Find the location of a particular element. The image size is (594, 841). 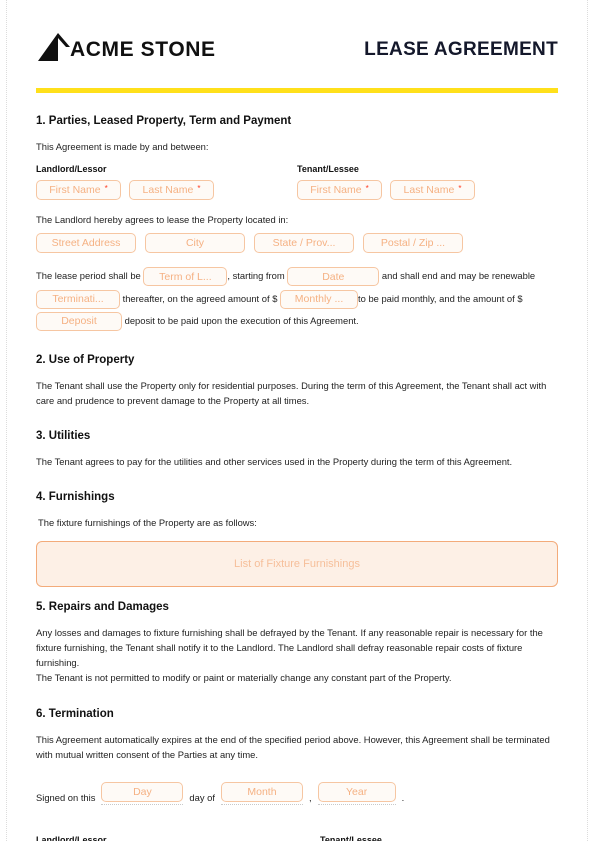

city-placeholder: City is located at coordinates (195, 243).